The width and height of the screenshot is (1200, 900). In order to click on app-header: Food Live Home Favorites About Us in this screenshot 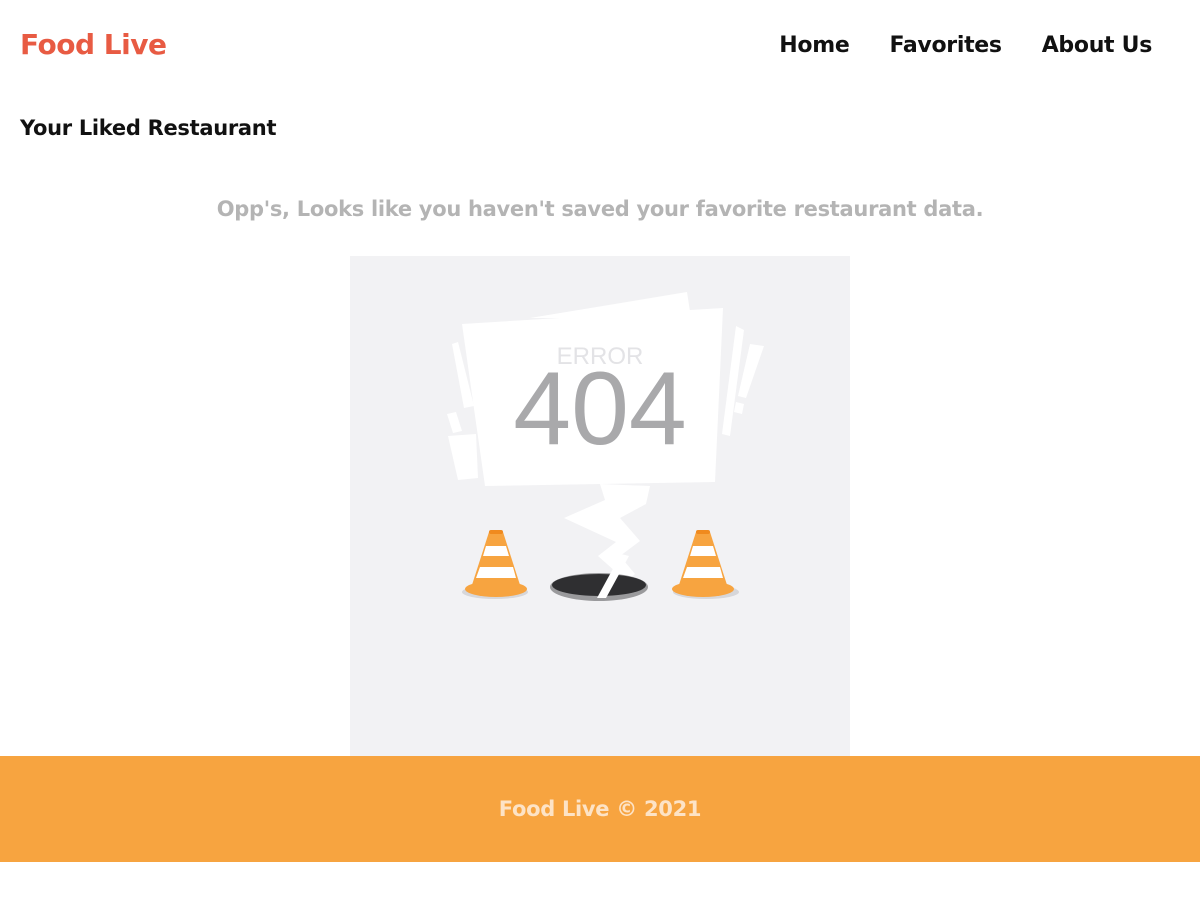, I will do `click(600, 47)`.